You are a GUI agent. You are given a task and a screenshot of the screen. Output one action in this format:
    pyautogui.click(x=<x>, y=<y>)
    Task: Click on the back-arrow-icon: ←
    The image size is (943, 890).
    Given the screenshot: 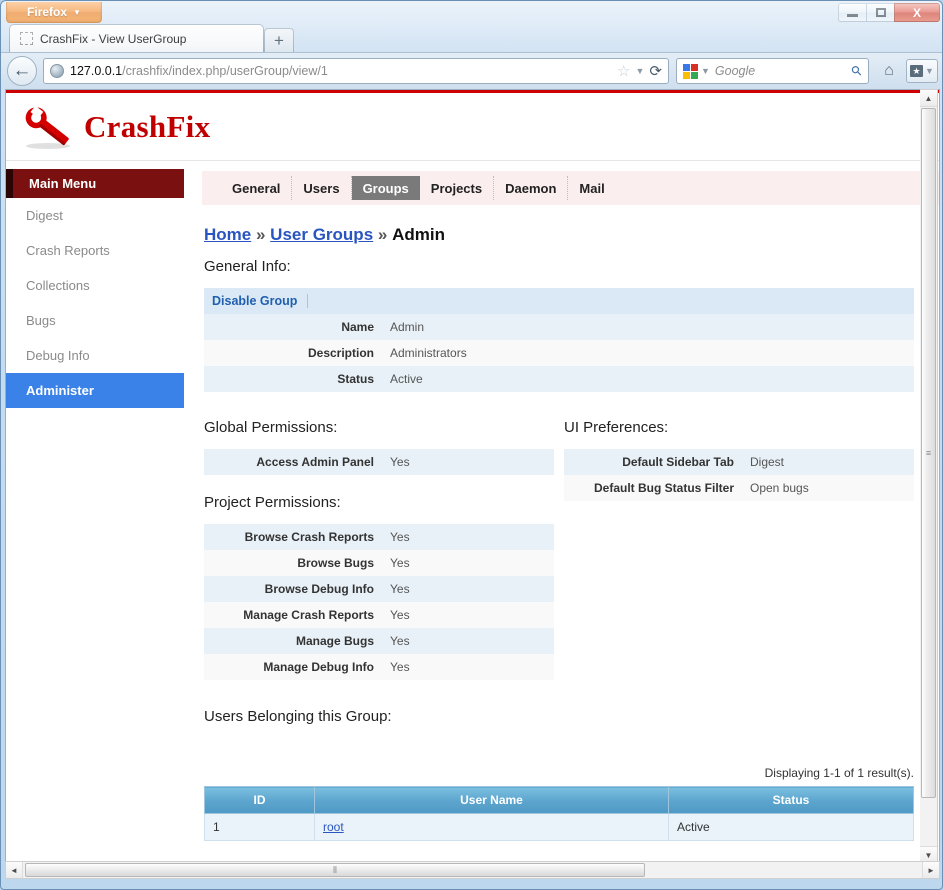 What is the action you would take?
    pyautogui.click(x=22, y=70)
    